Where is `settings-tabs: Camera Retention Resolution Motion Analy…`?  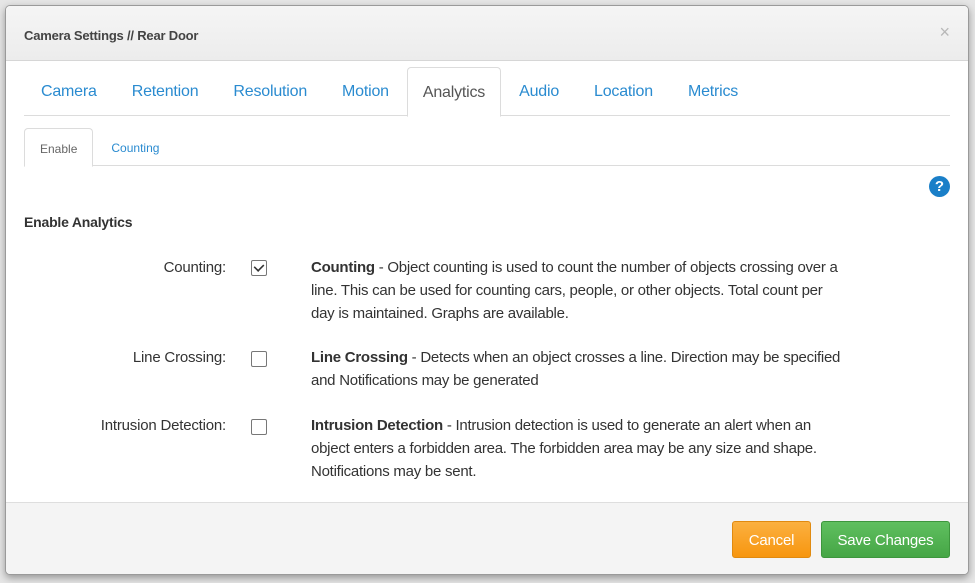
settings-tabs: Camera Retention Resolution Motion Analy… is located at coordinates (487, 92).